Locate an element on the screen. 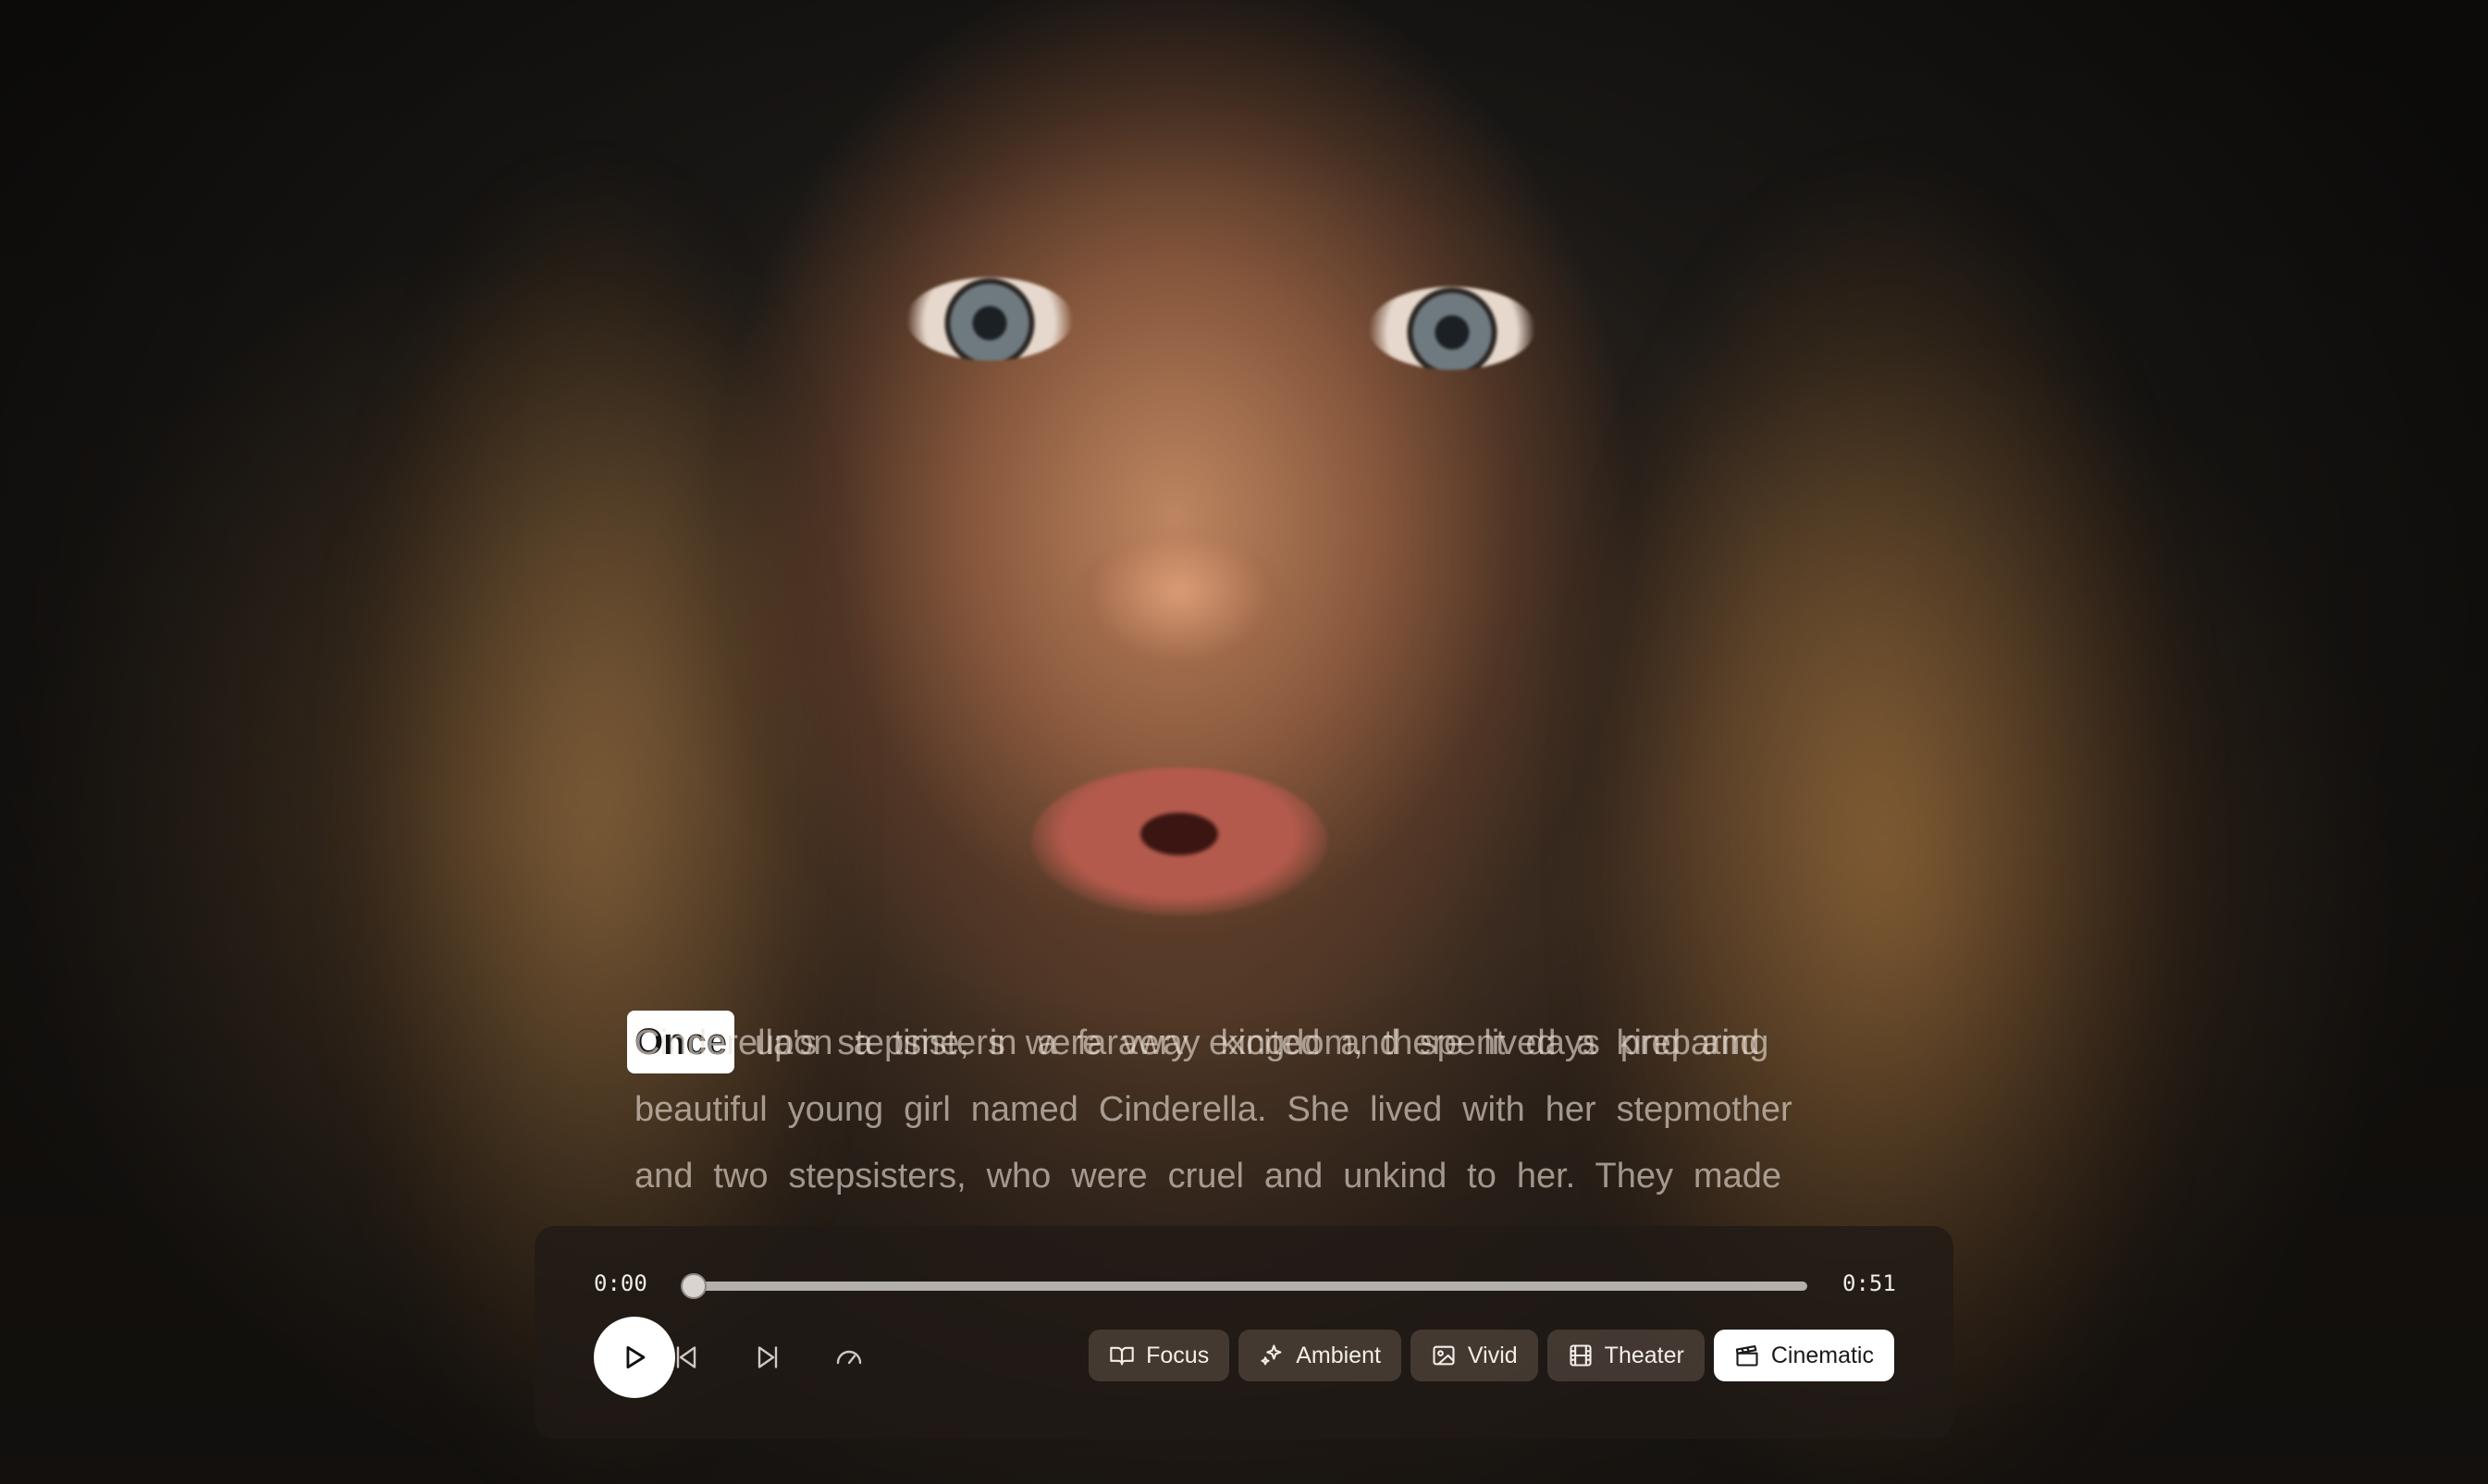  mode-cinematic-button: Cinematic is located at coordinates (1803, 1355).